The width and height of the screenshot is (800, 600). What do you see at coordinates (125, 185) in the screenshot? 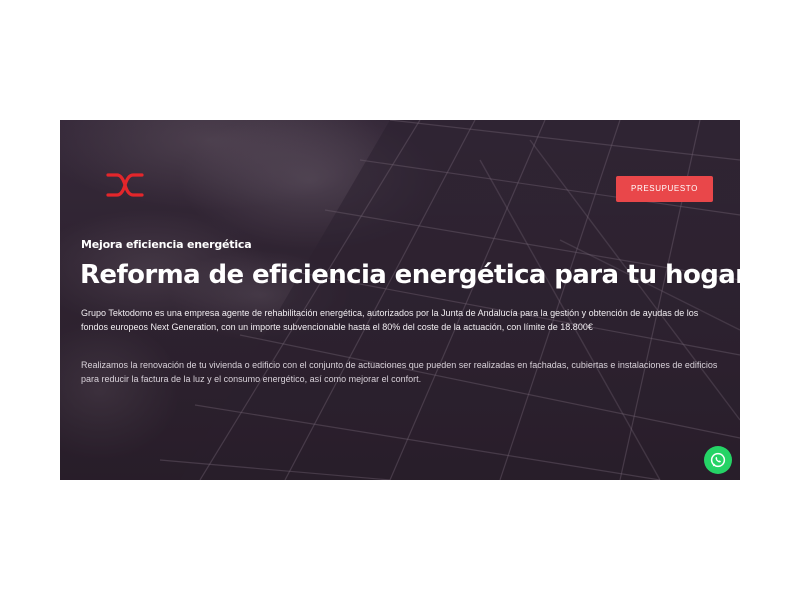
I see `tektodomo-logo-icon` at bounding box center [125, 185].